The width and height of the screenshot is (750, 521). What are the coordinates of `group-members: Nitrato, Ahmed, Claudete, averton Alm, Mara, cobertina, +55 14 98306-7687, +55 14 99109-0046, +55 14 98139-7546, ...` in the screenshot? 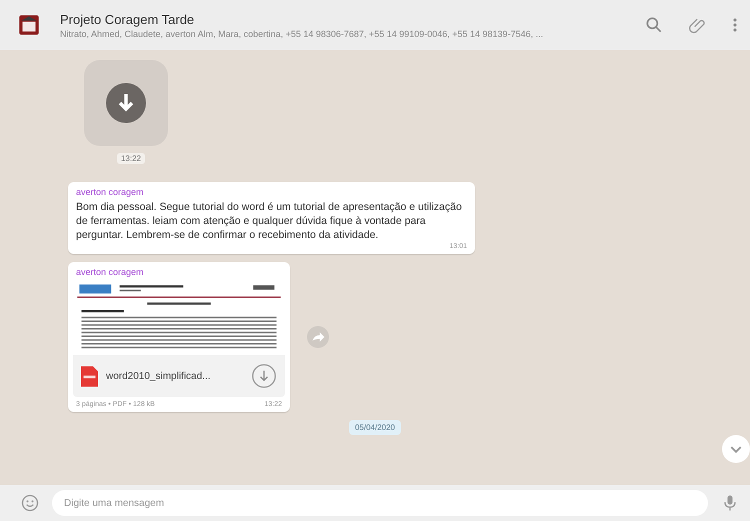 It's located at (302, 33).